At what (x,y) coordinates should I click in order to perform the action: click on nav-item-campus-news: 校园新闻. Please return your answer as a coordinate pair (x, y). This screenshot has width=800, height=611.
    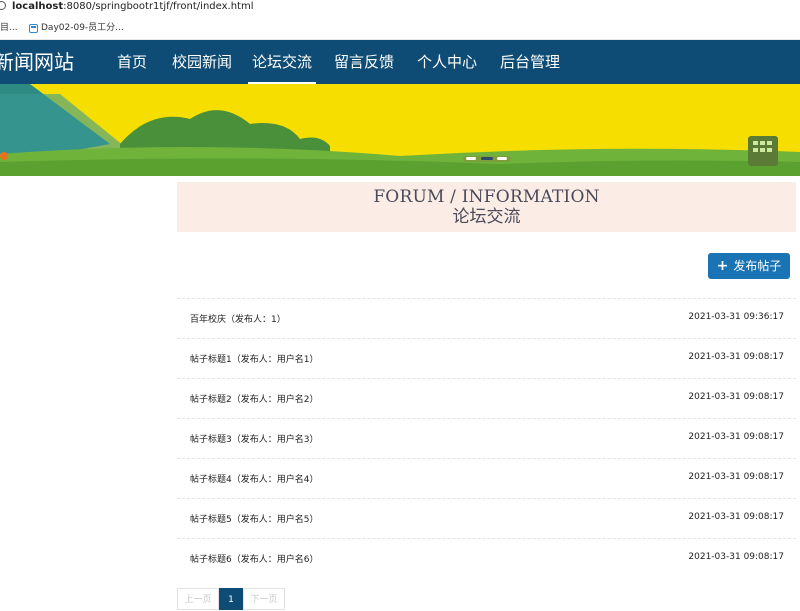
    Looking at the image, I should click on (202, 62).